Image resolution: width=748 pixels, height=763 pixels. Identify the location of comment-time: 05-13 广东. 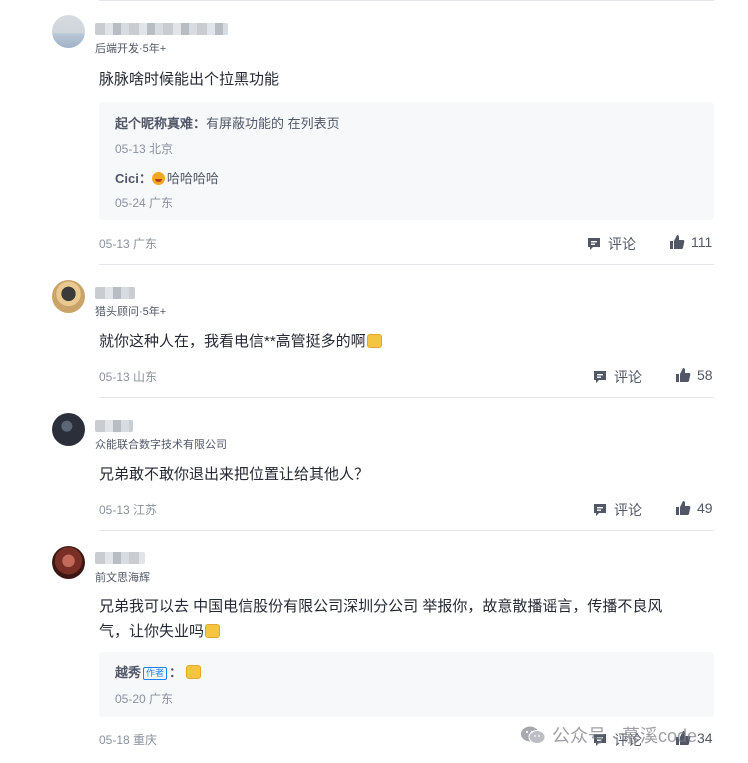
(128, 244).